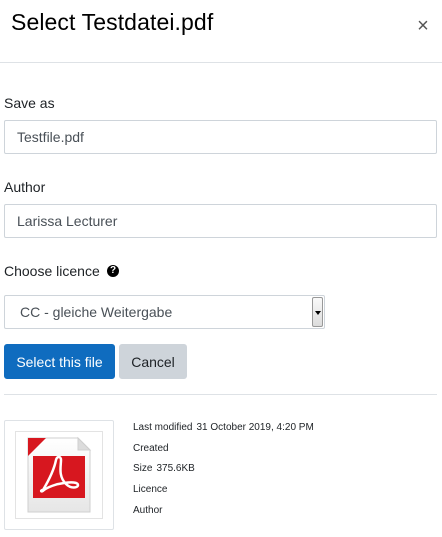  I want to click on meta-licence: Licence, so click(150, 490).